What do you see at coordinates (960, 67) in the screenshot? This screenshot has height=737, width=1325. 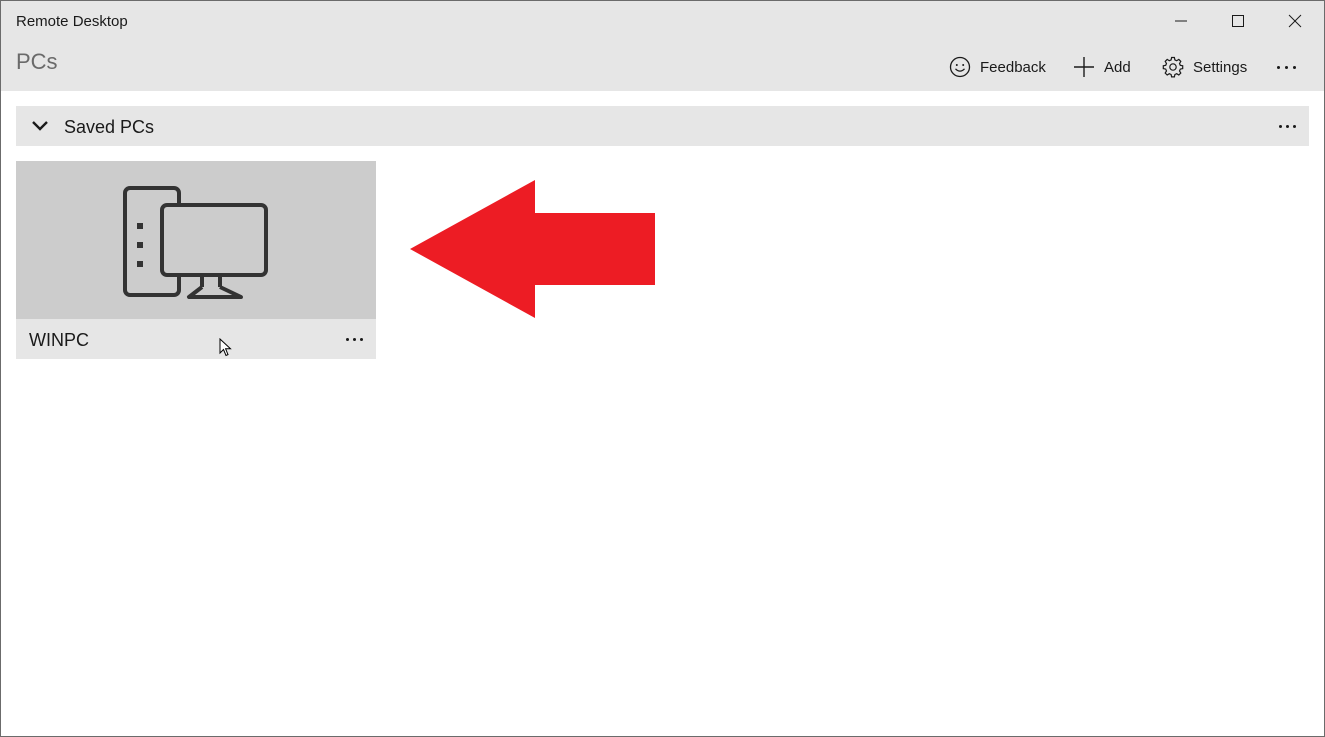 I see `smiley-icon` at bounding box center [960, 67].